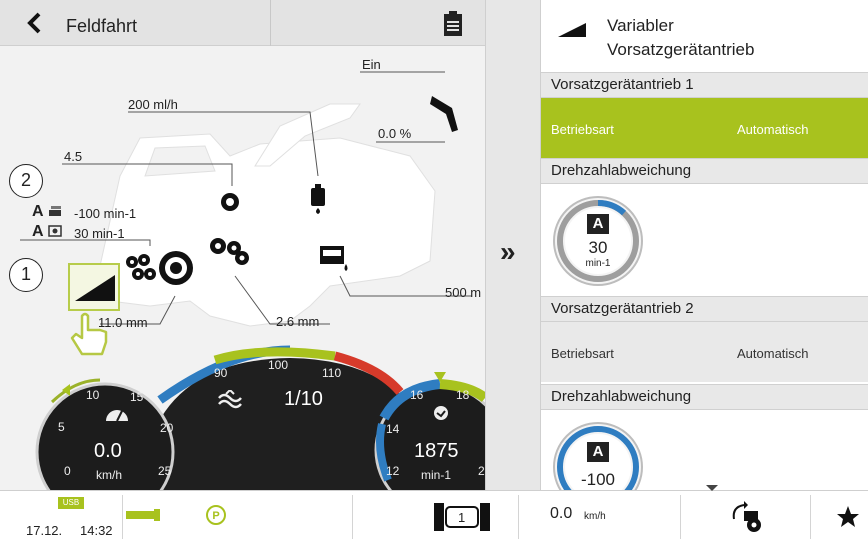  I want to click on header-wedge-icon, so click(95, 288).